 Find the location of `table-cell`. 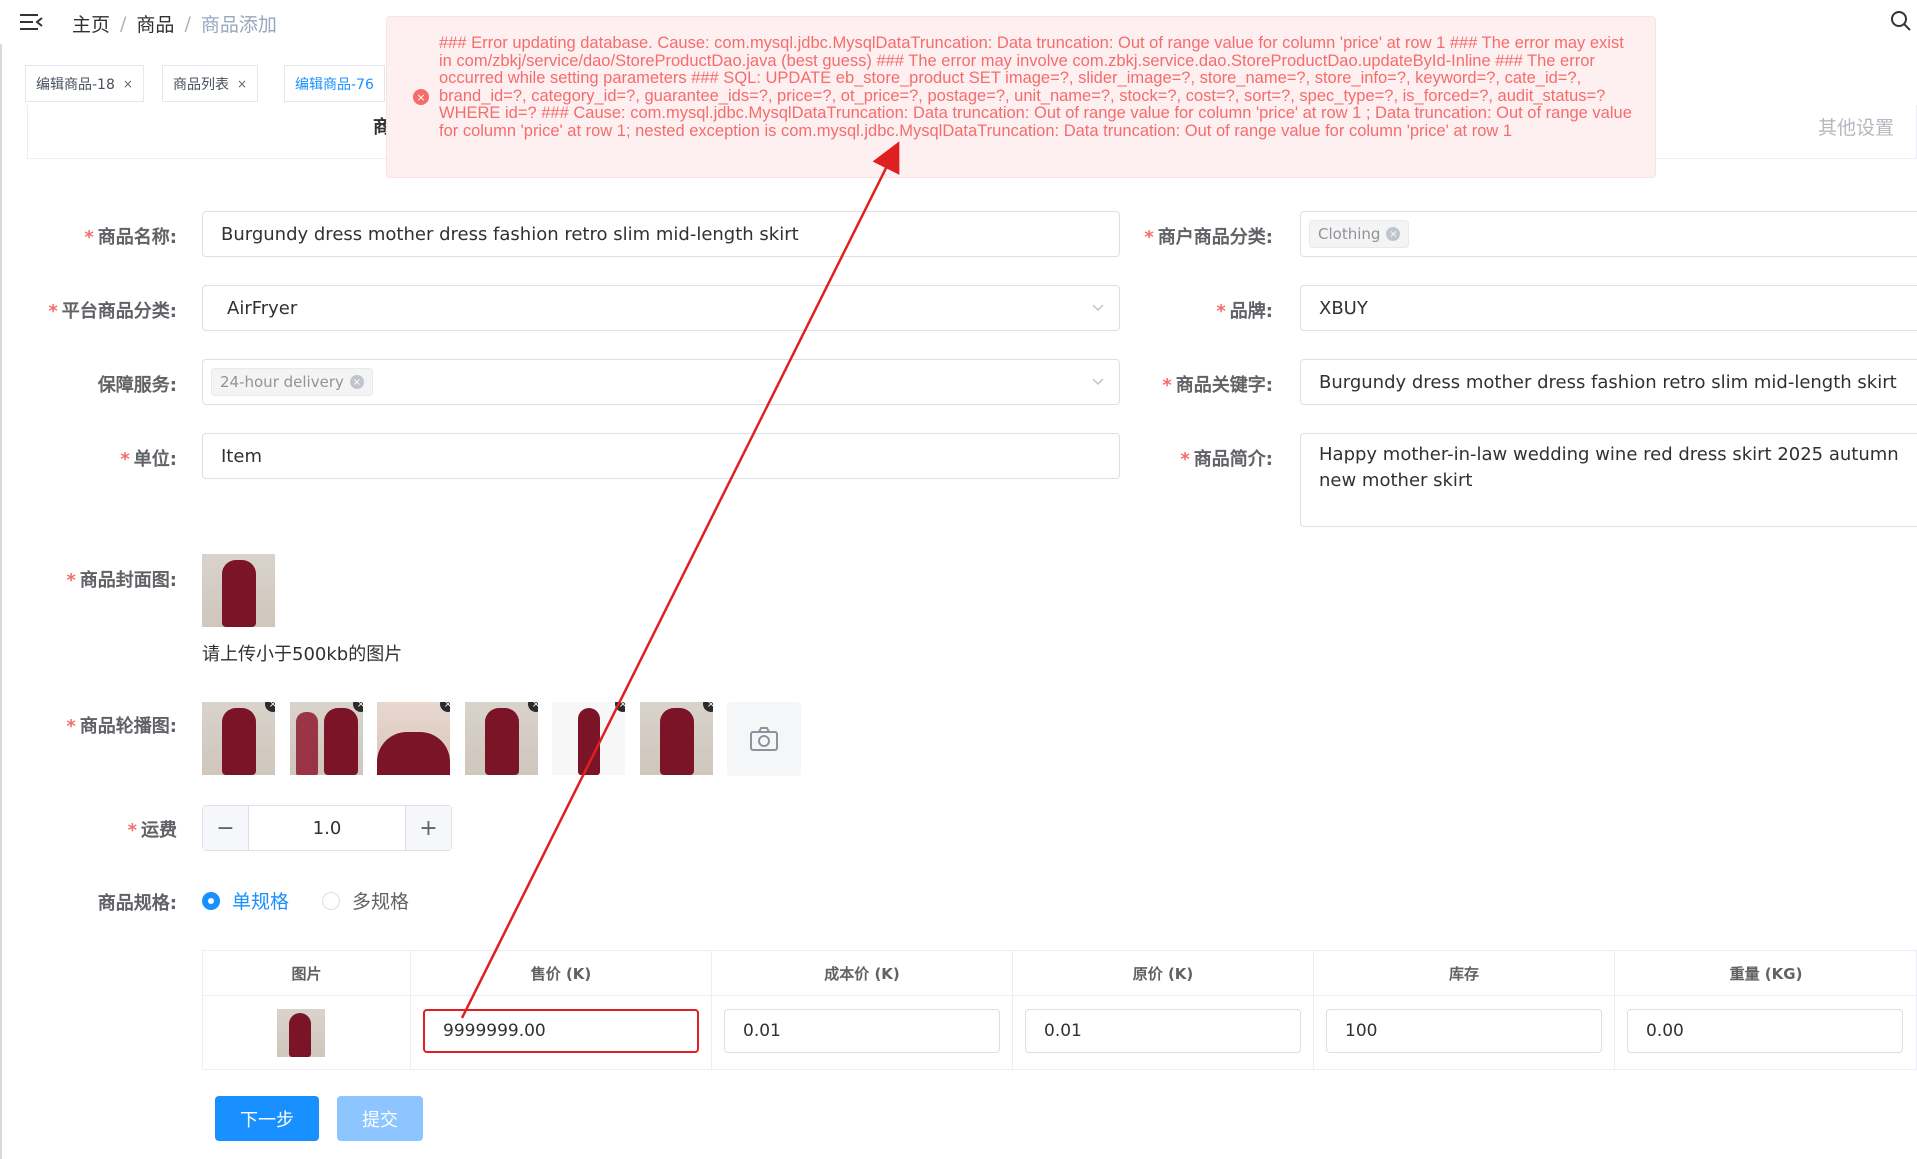

table-cell is located at coordinates (307, 1033).